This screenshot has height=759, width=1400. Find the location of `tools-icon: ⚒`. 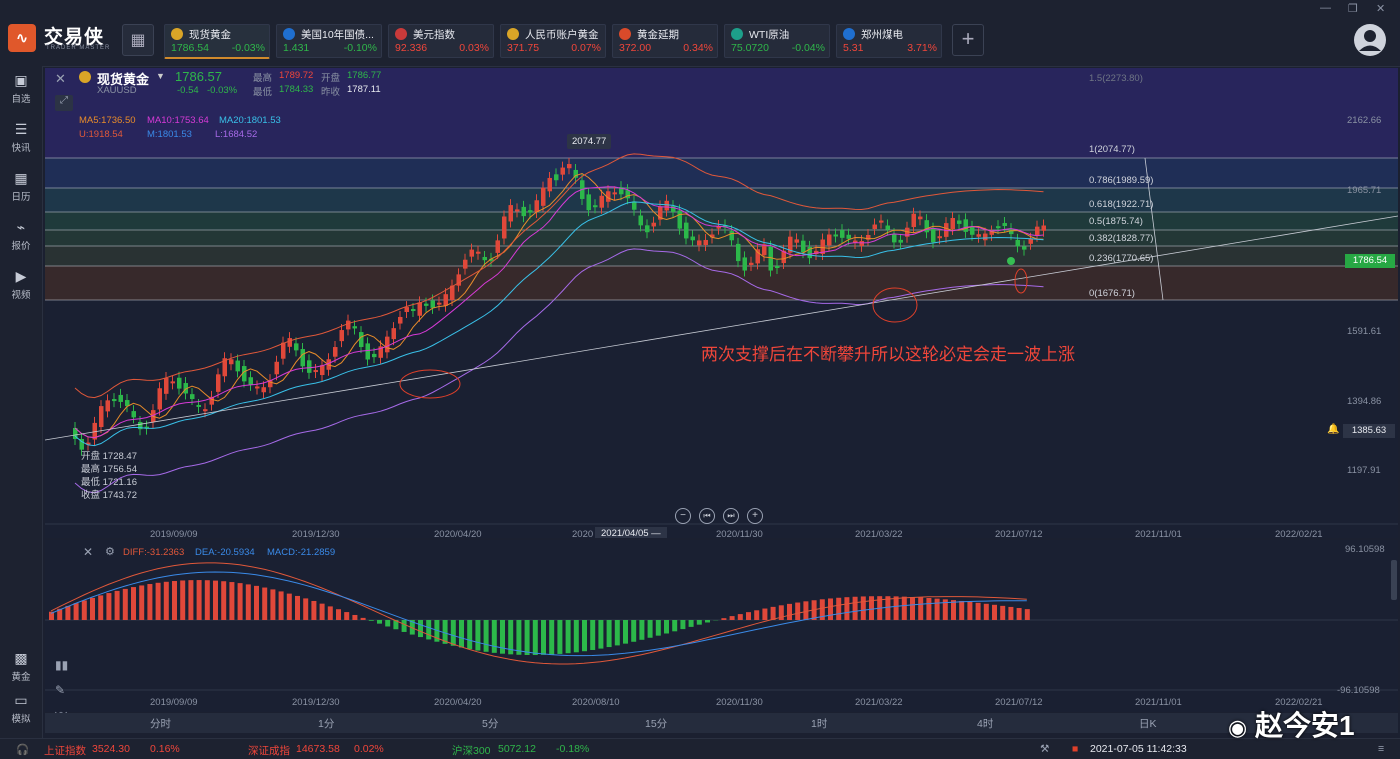

tools-icon: ⚒ is located at coordinates (1044, 749).